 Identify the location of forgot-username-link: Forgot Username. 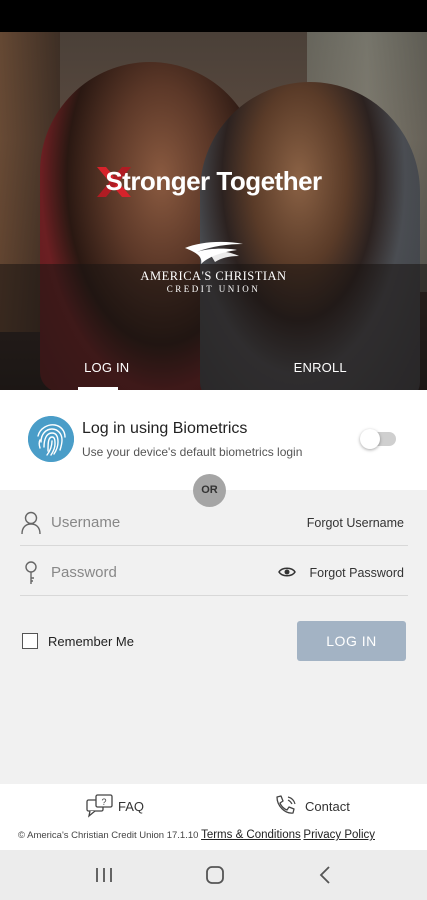
(355, 523).